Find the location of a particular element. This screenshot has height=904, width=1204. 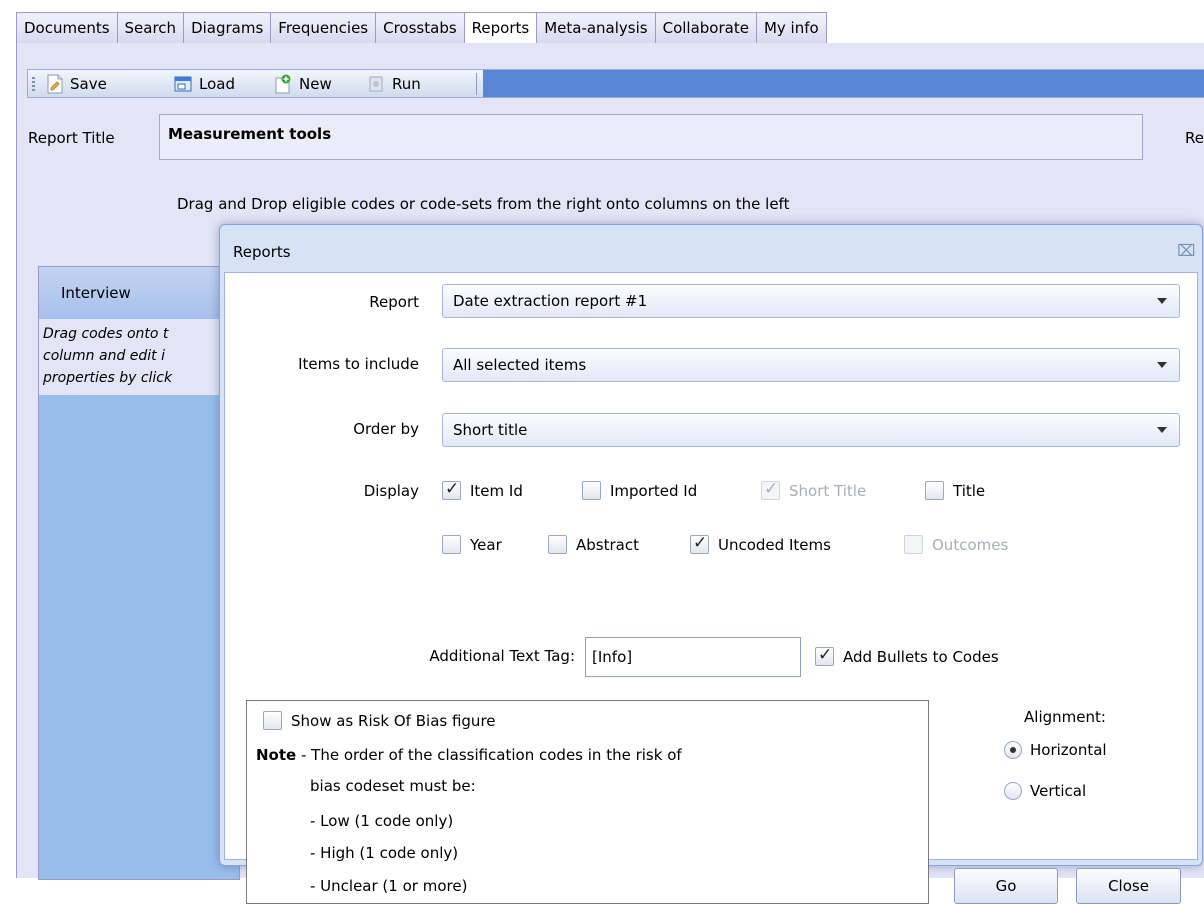

save-button: Save is located at coordinates (76, 84).